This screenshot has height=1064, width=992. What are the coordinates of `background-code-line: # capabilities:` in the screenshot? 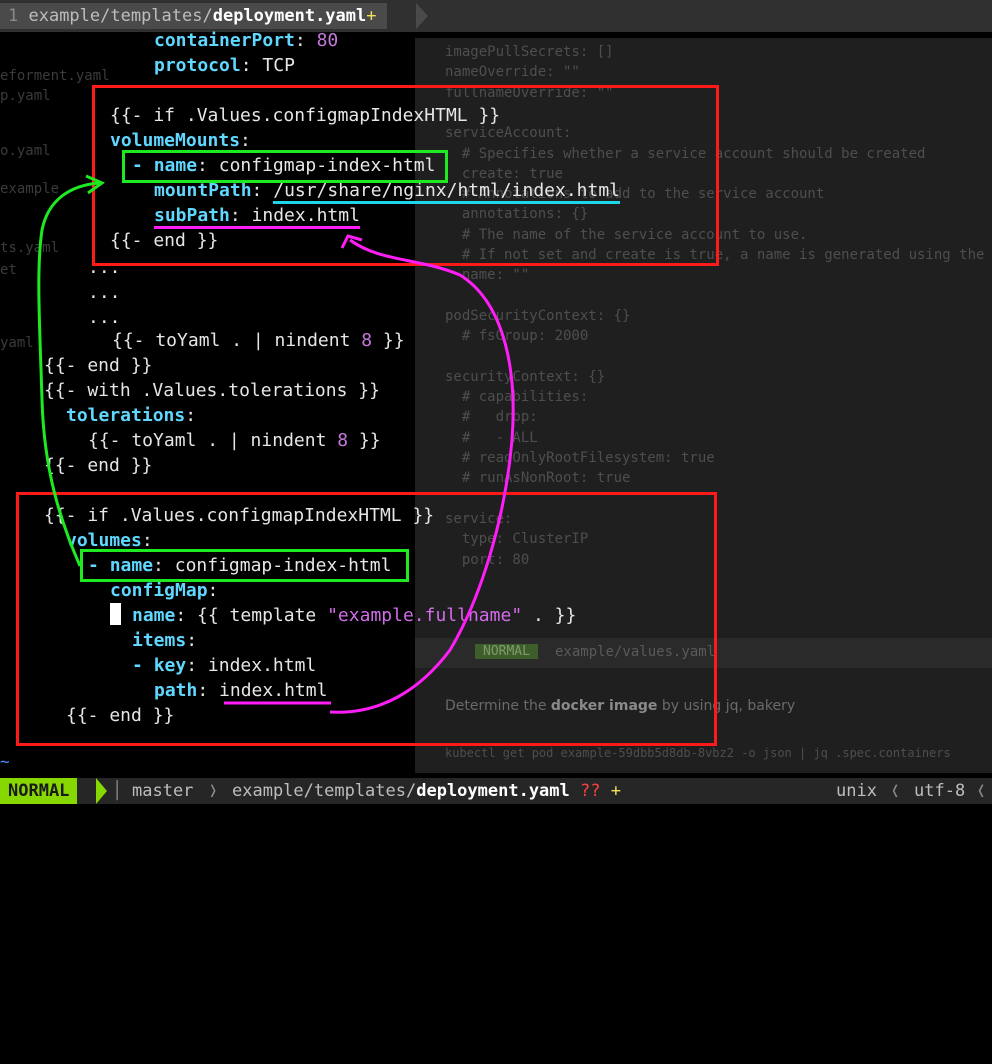 It's located at (517, 397).